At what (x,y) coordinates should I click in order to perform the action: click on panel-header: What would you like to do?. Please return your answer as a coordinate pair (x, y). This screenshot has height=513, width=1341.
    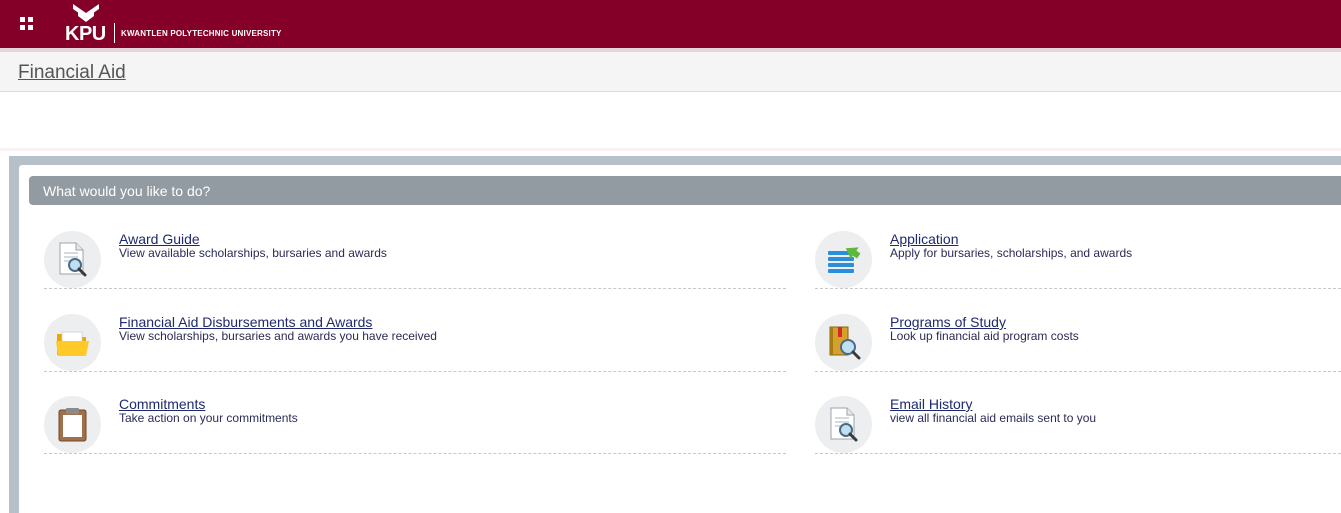
    Looking at the image, I should click on (685, 190).